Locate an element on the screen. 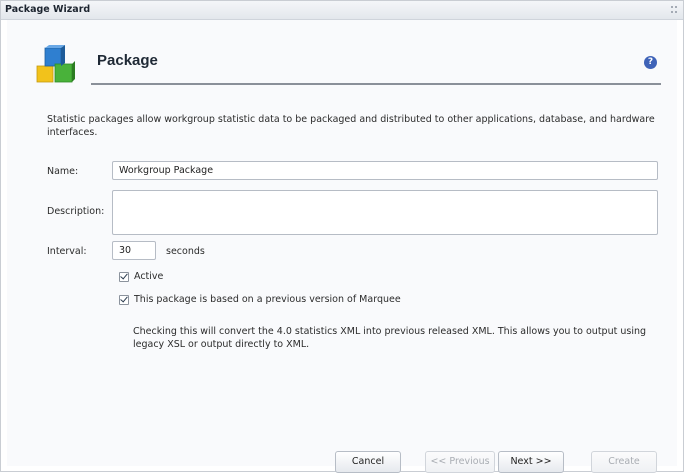  active-checkbox is located at coordinates (124, 276).